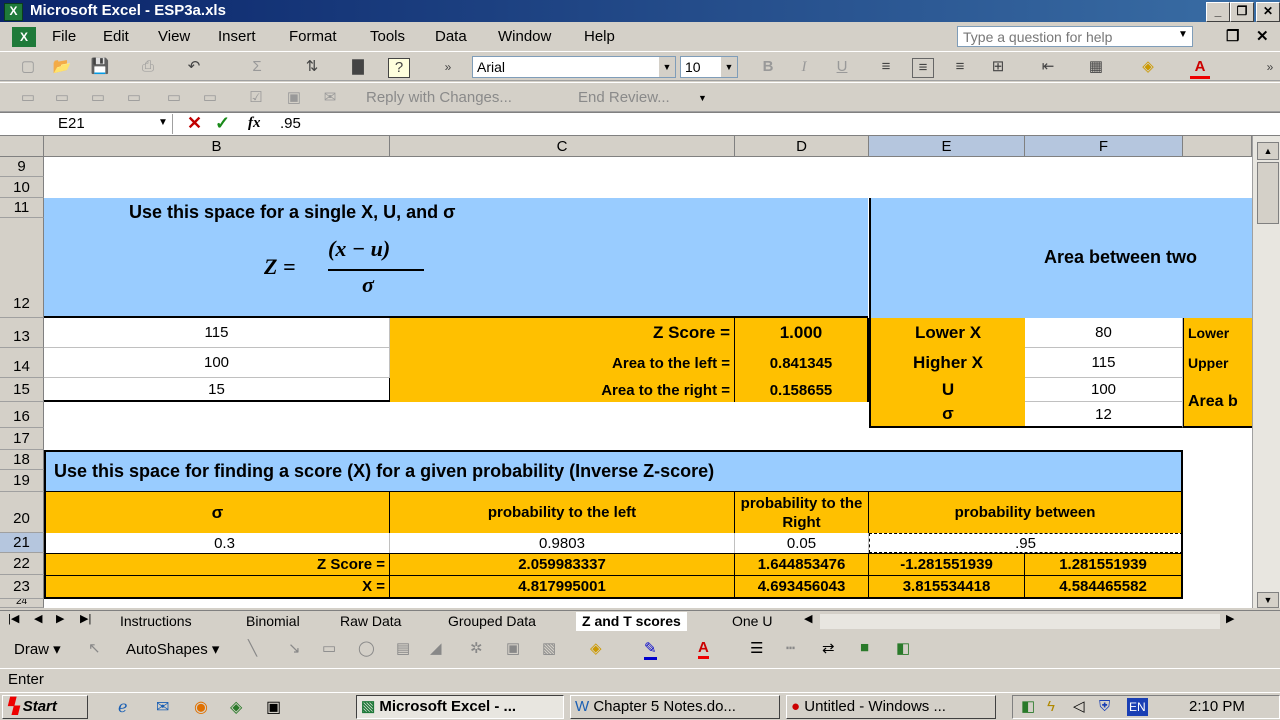  Describe the element at coordinates (254, 123) in the screenshot. I see `insert-function-icon: fx` at that location.